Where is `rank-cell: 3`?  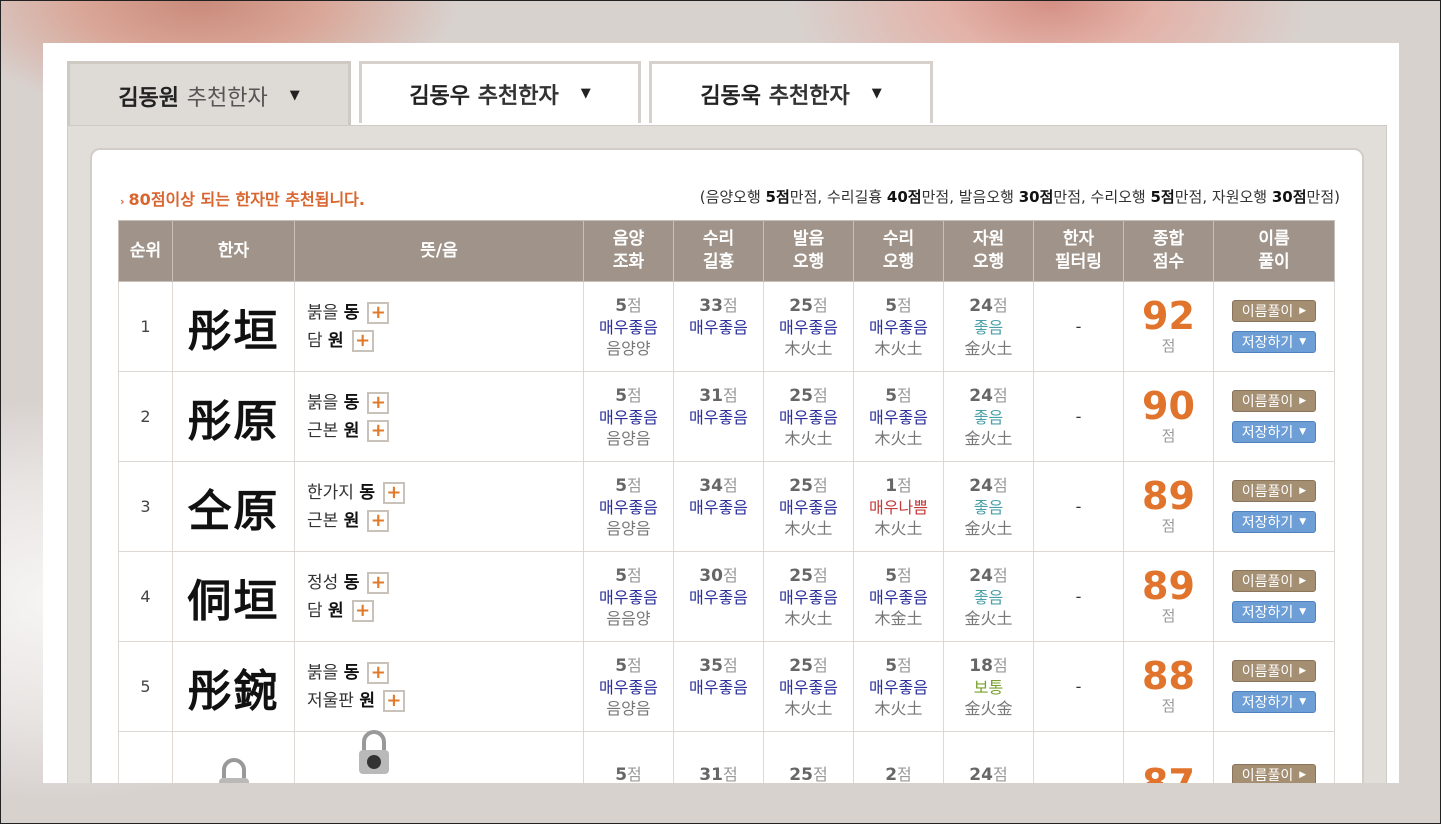 rank-cell: 3 is located at coordinates (145, 506).